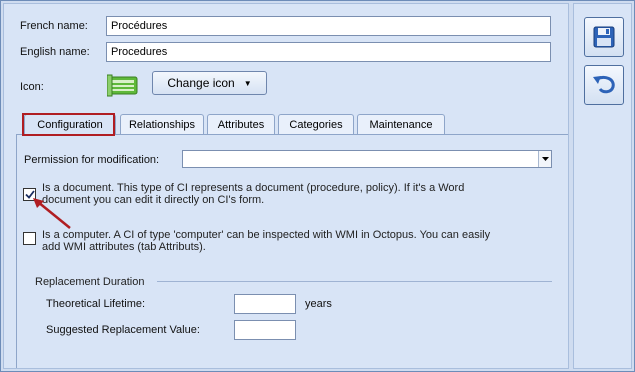 The width and height of the screenshot is (635, 372). I want to click on french-name-input: Procédures, so click(328, 26).